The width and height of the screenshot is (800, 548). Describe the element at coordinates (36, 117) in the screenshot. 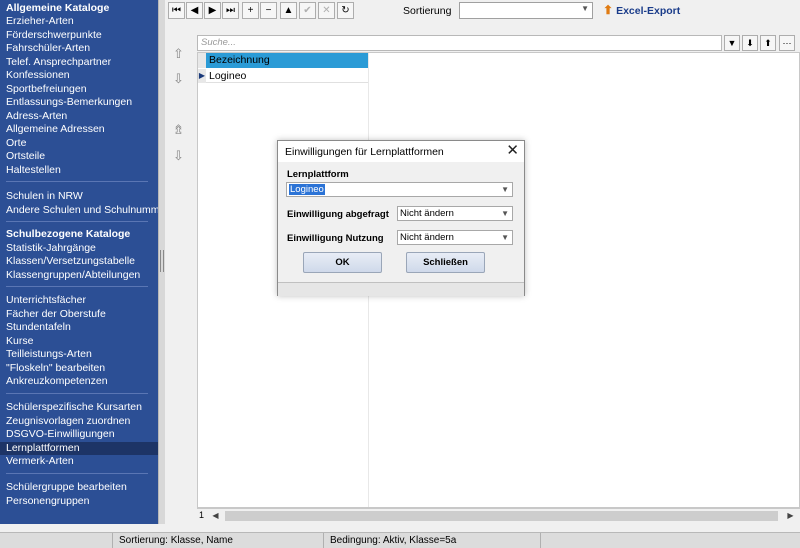

I see `sidebar-item-adress-arten: Adress-Arten` at that location.